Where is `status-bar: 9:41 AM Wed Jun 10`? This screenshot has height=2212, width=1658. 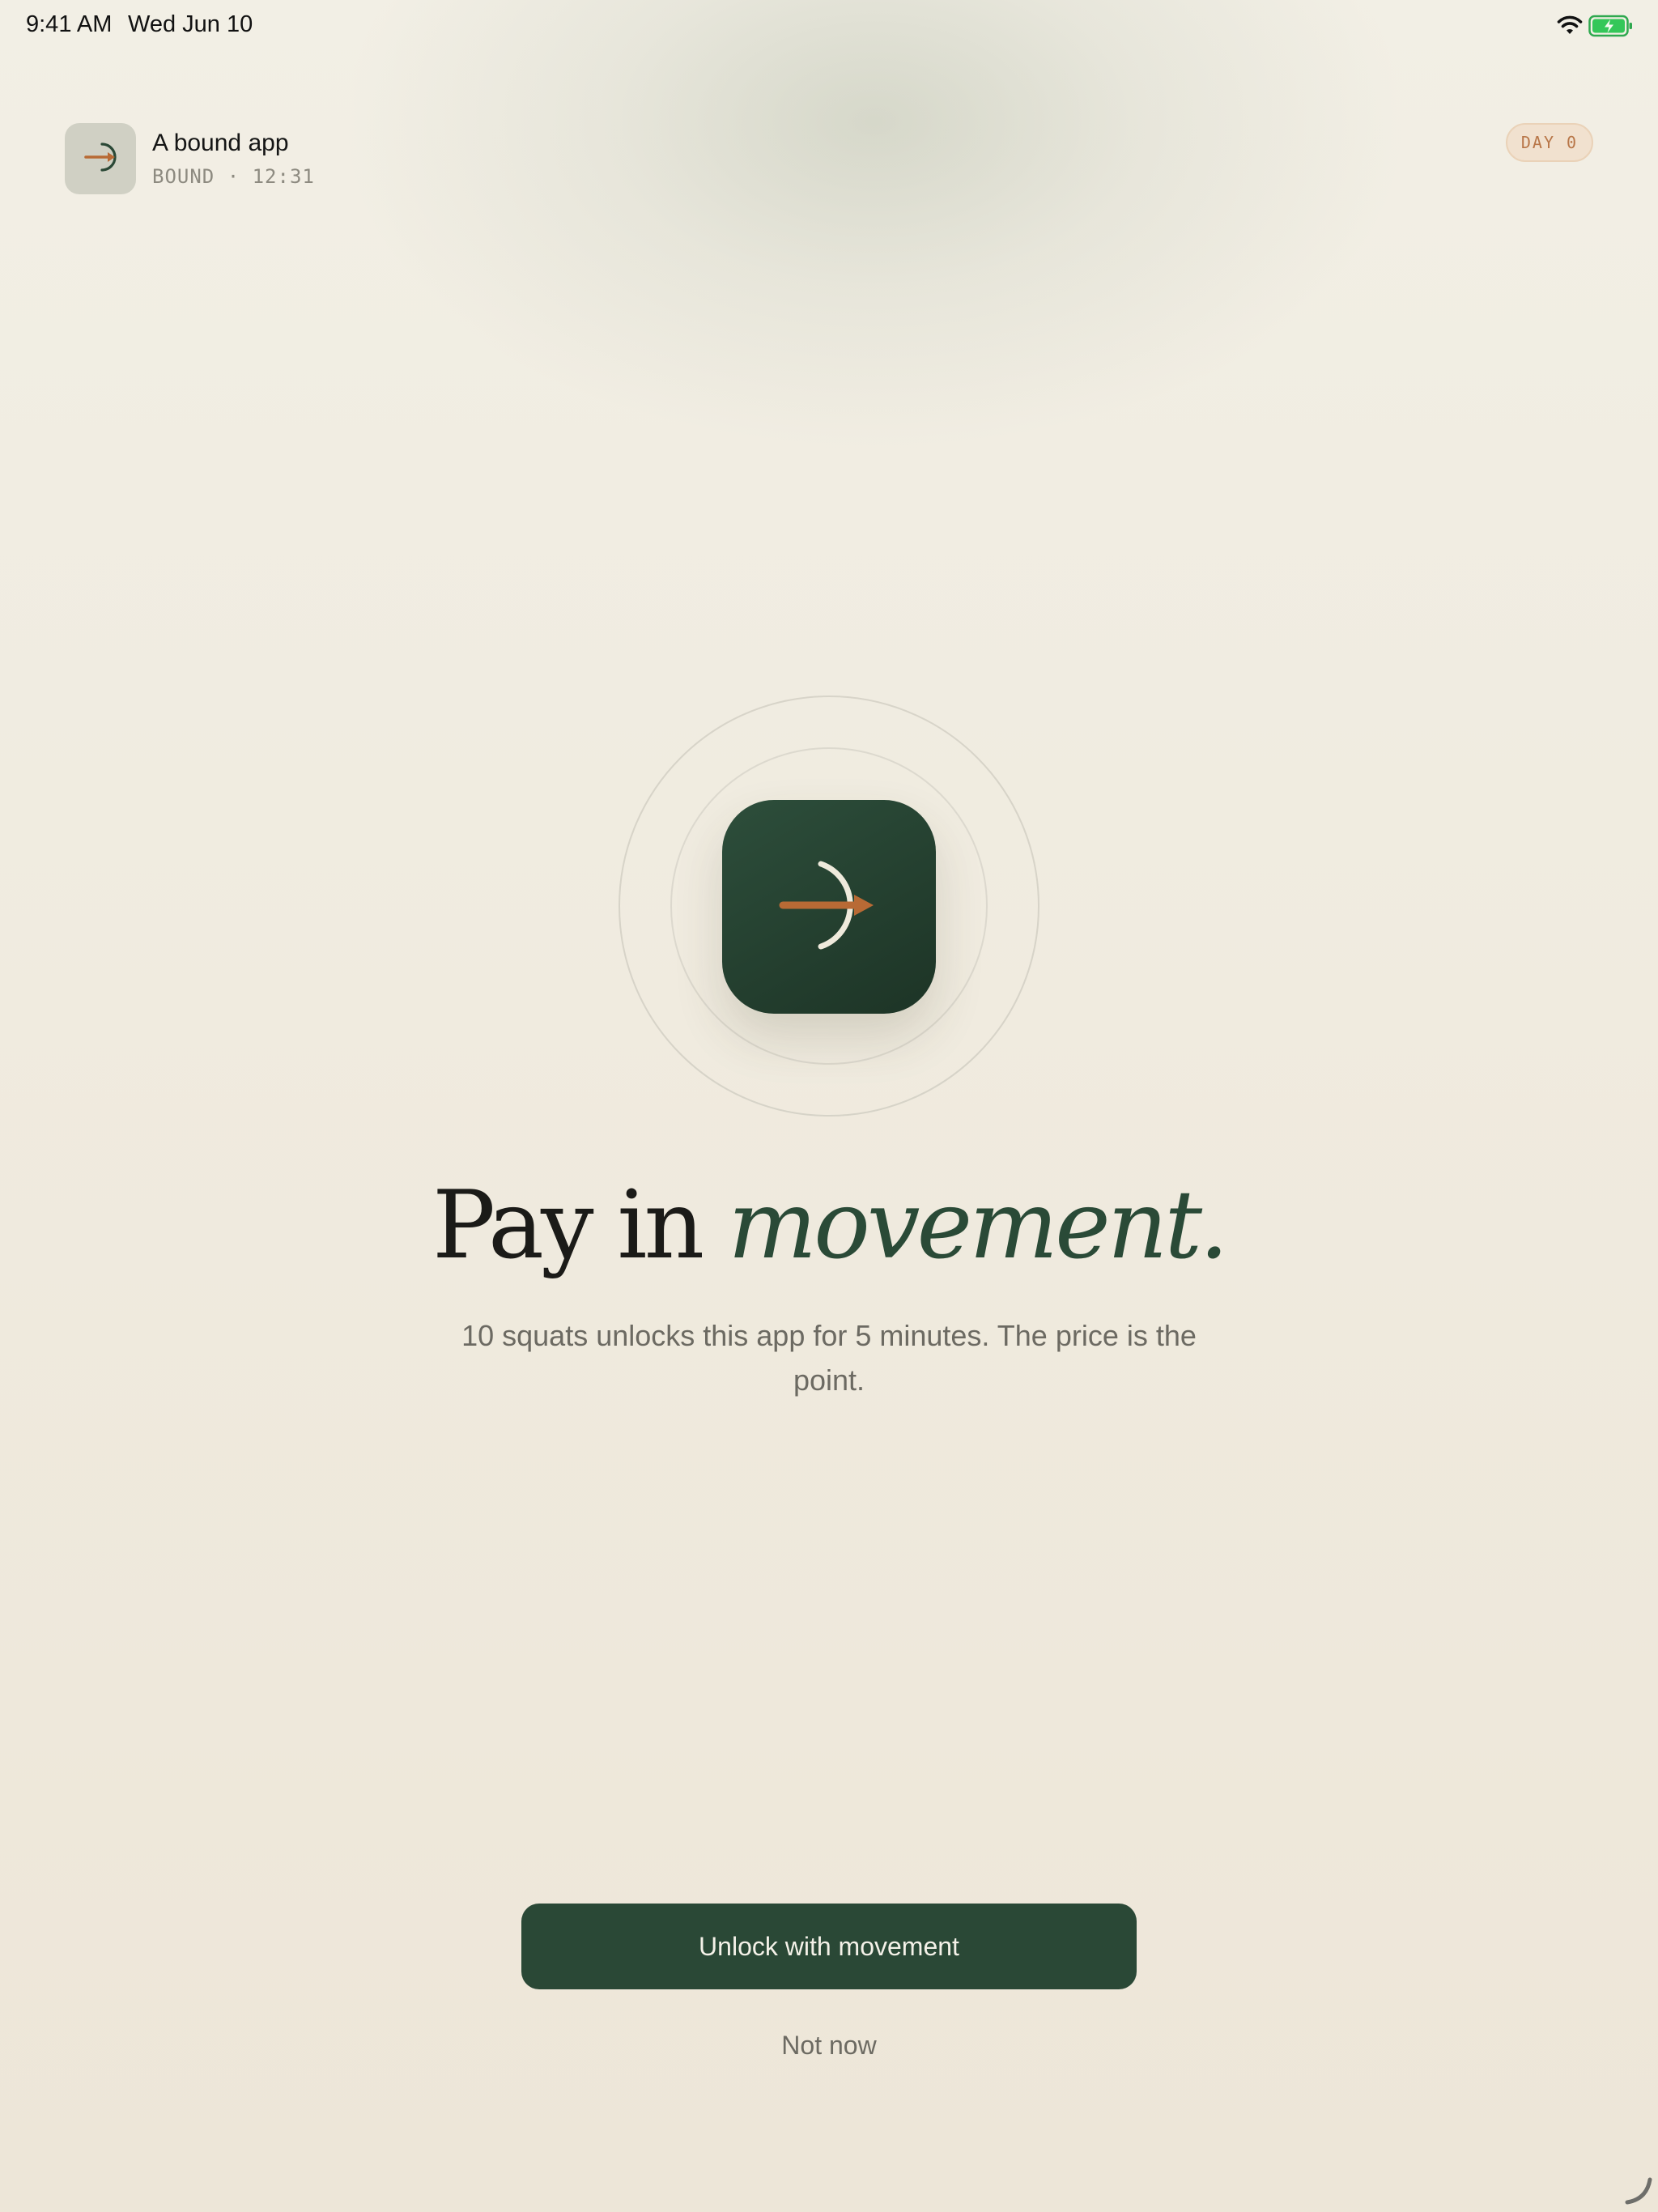 status-bar: 9:41 AM Wed Jun 10 is located at coordinates (829, 26).